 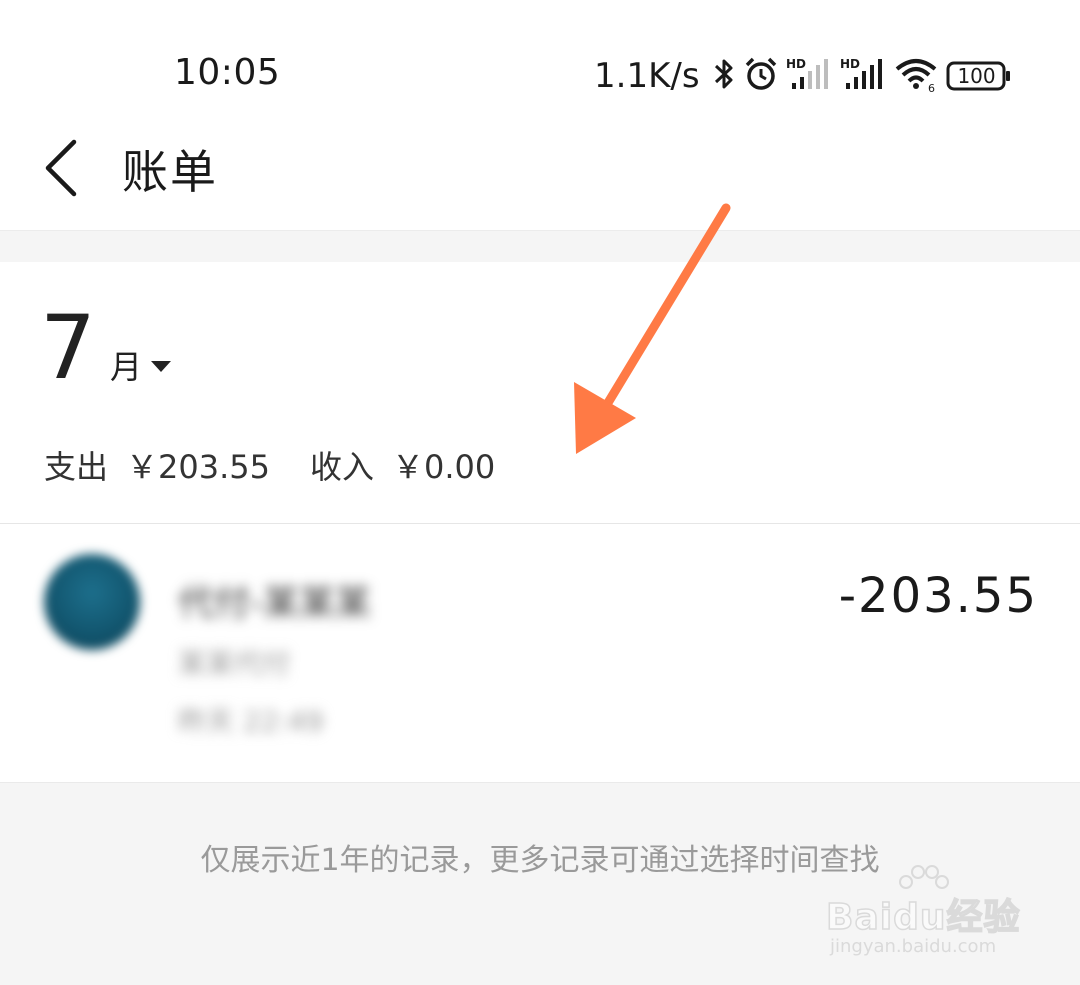 What do you see at coordinates (274, 603) in the screenshot?
I see `transaction-title: 代付-某某某` at bounding box center [274, 603].